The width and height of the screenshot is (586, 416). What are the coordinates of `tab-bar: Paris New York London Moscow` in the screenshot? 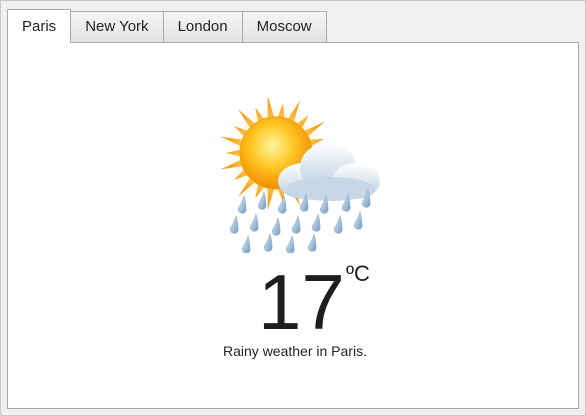 It's located at (167, 26).